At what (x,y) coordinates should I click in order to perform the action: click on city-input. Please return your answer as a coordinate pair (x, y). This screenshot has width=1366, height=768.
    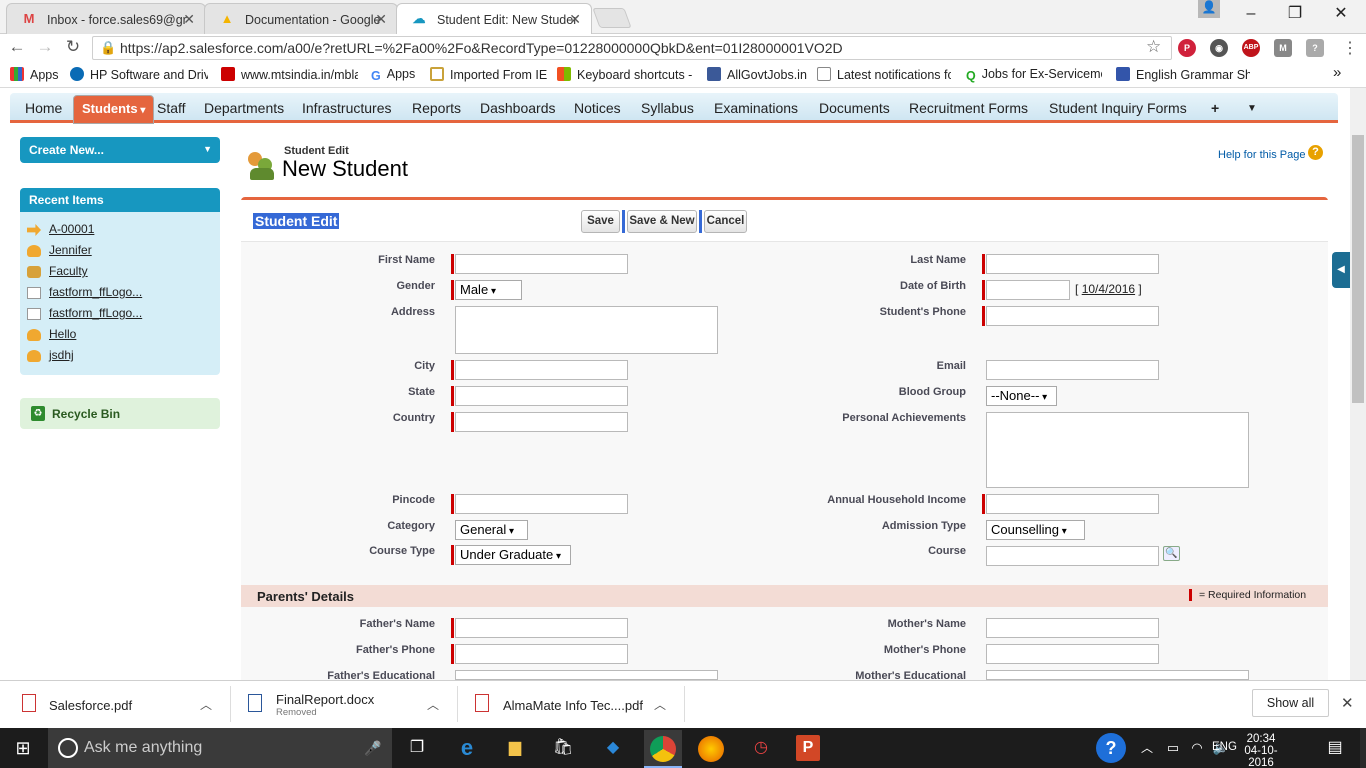
    Looking at the image, I should click on (541, 370).